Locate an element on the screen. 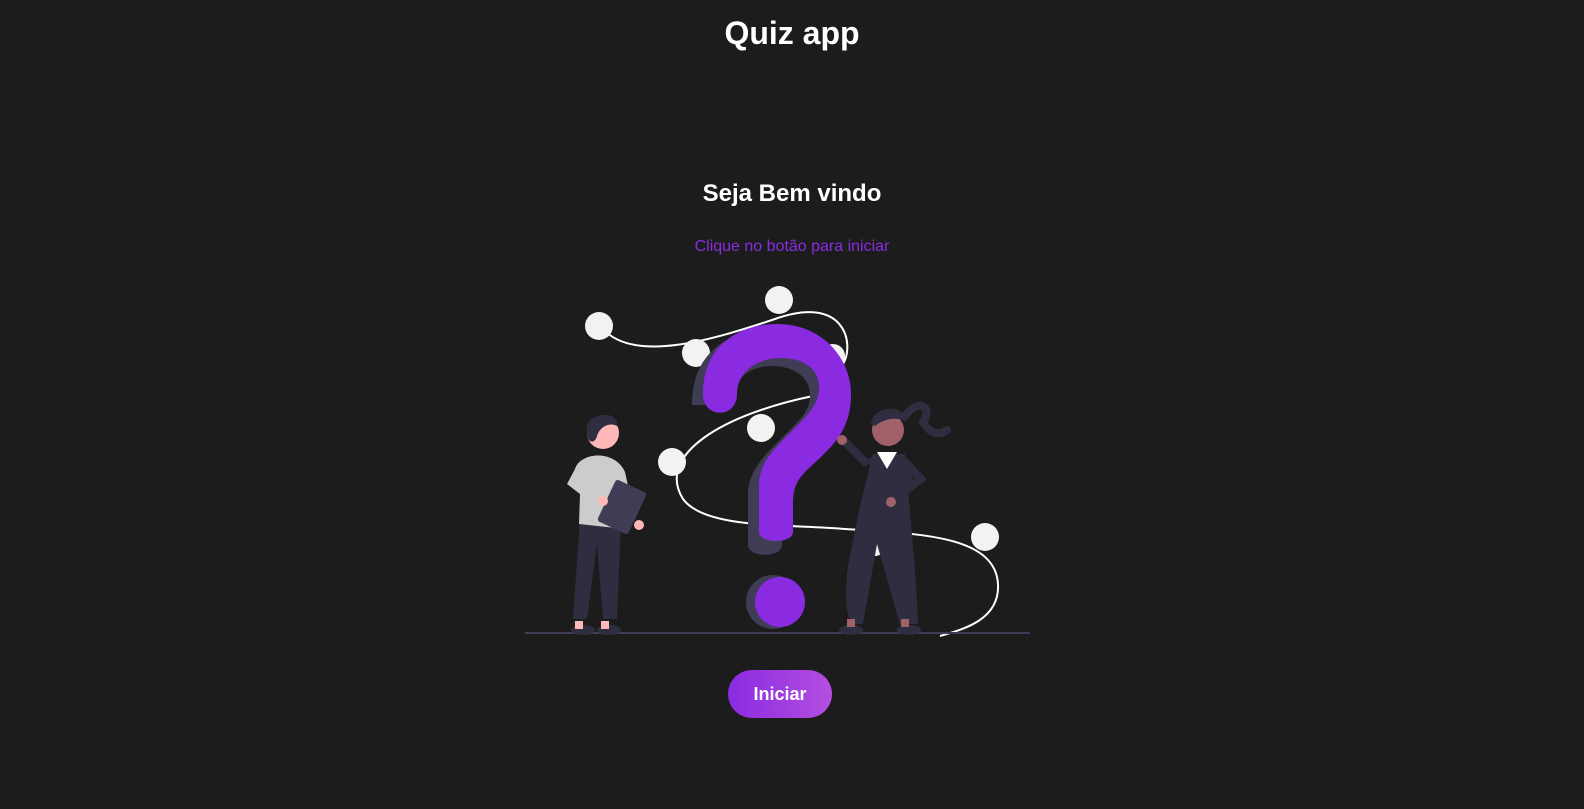 The height and width of the screenshot is (809, 1584). welcome-title: Seja Bem vindo is located at coordinates (792, 193).